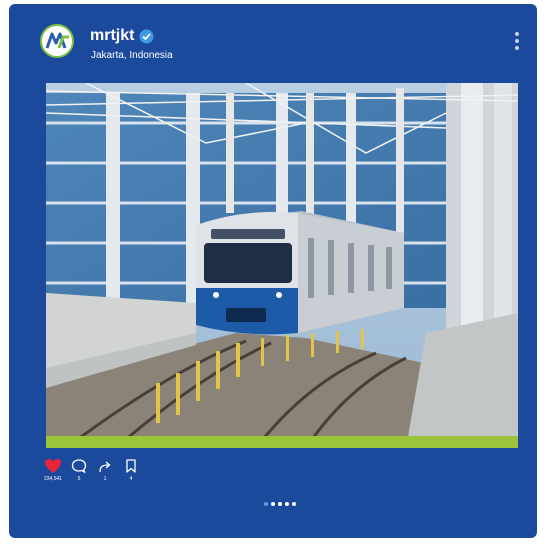 This screenshot has width=545, height=544. I want to click on bookmark-icon, so click(131, 466).